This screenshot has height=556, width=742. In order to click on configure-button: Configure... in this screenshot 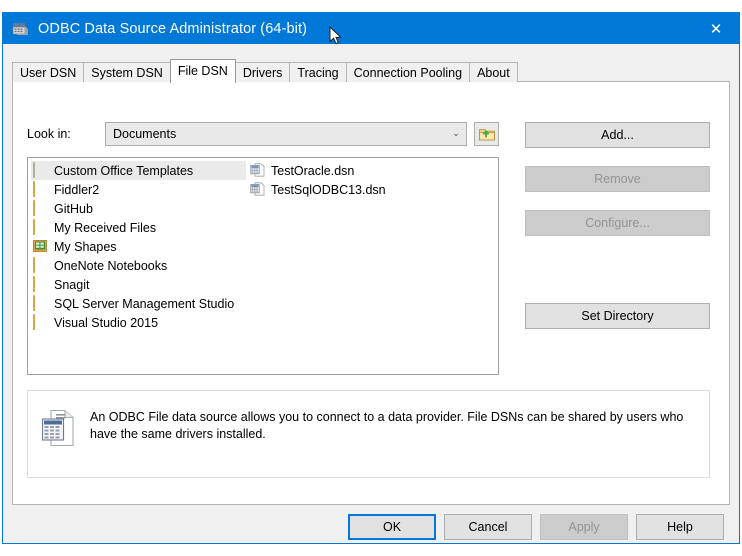, I will do `click(617, 223)`.